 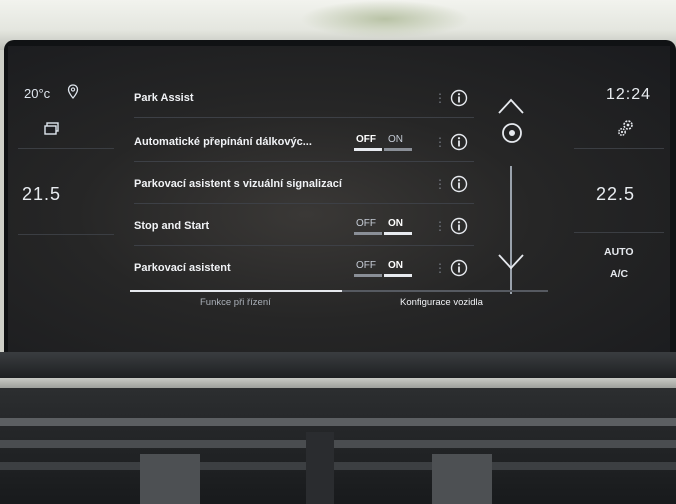 I want to click on outside-temperature: 20°c, so click(x=37, y=93).